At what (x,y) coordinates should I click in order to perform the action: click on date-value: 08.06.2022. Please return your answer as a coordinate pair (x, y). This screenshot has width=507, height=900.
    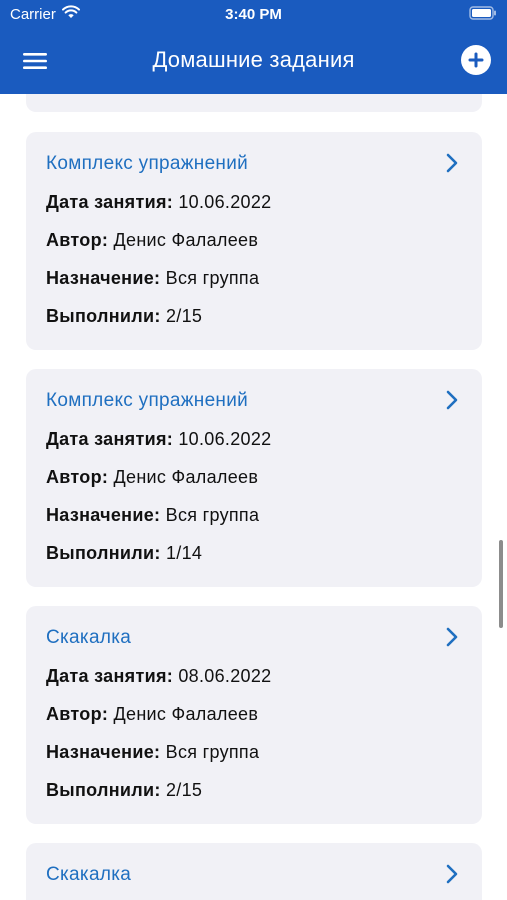
    Looking at the image, I should click on (225, 676).